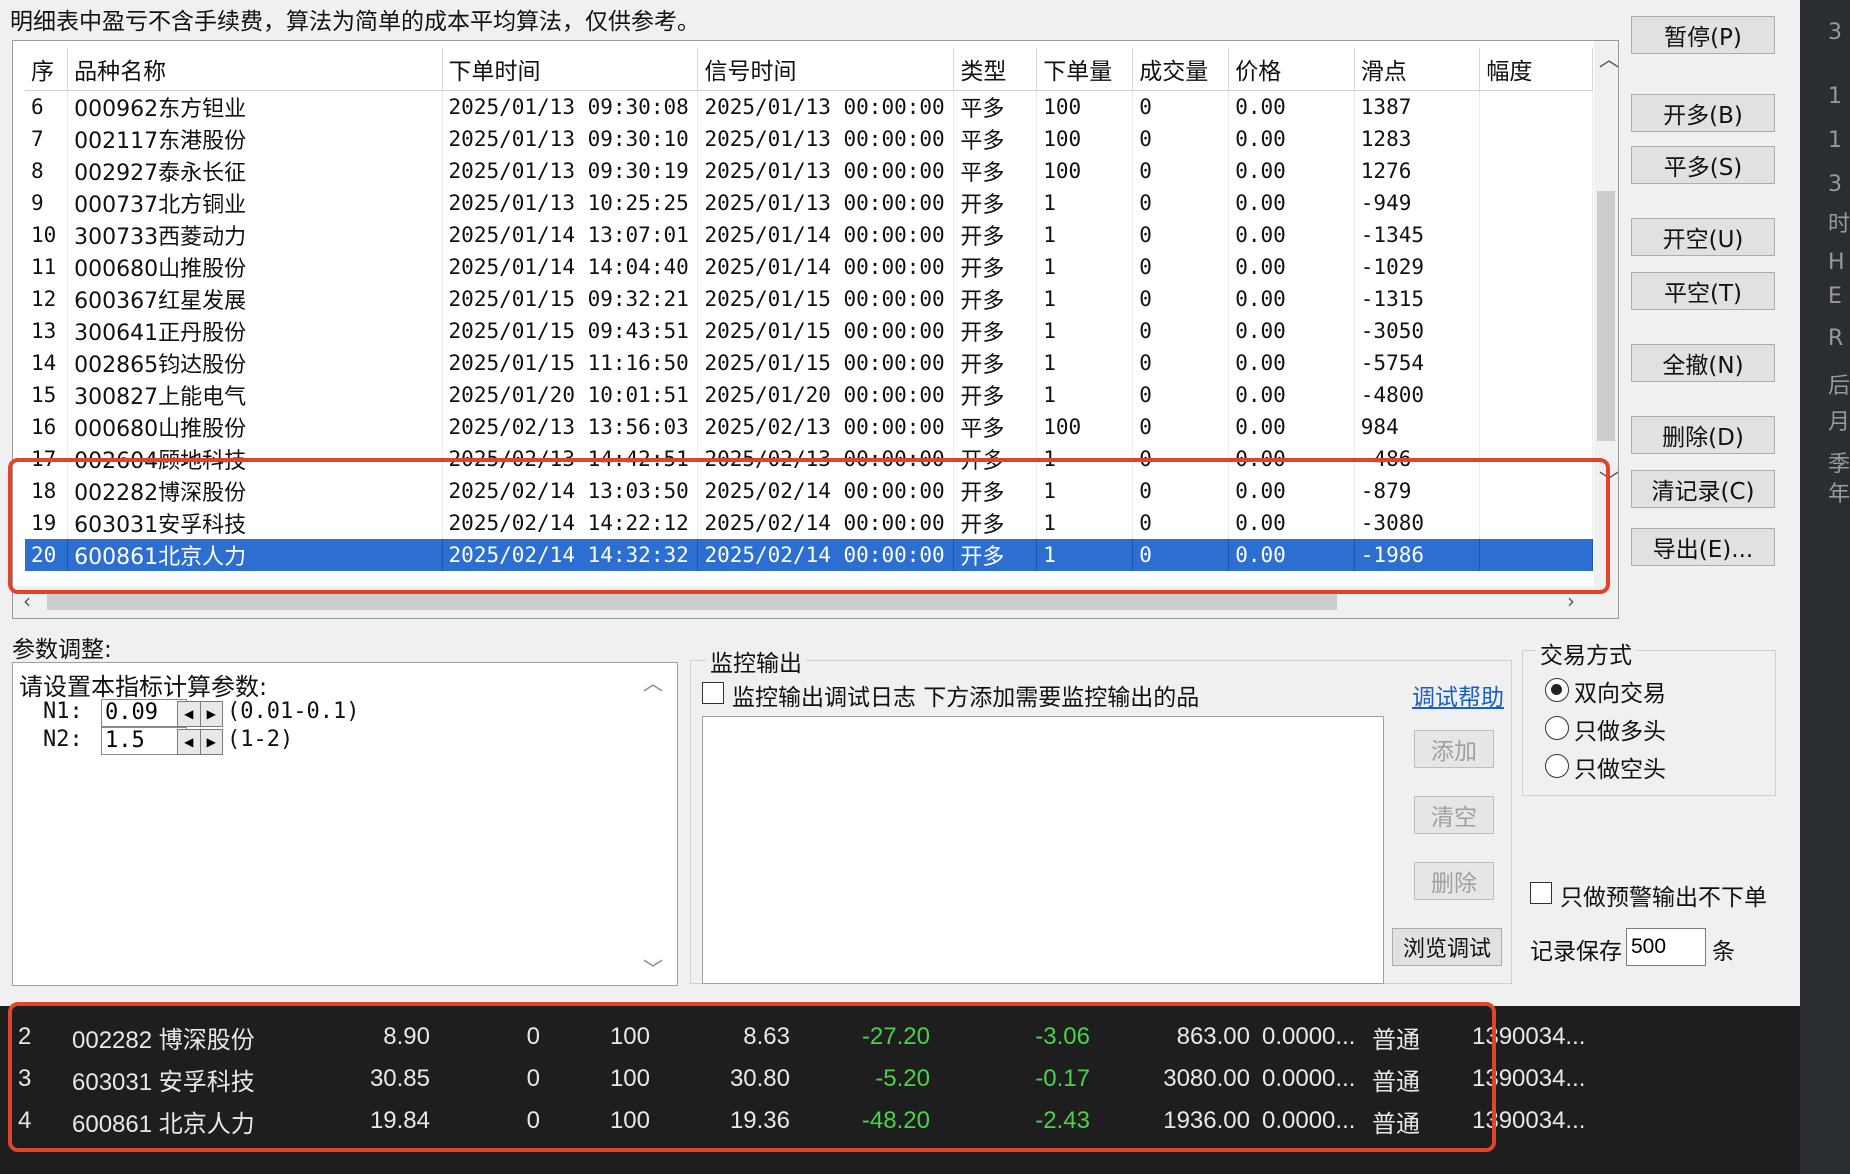 This screenshot has height=1174, width=1850. Describe the element at coordinates (255, 363) in the screenshot. I see `cell-name: 002865钧达股份` at that location.